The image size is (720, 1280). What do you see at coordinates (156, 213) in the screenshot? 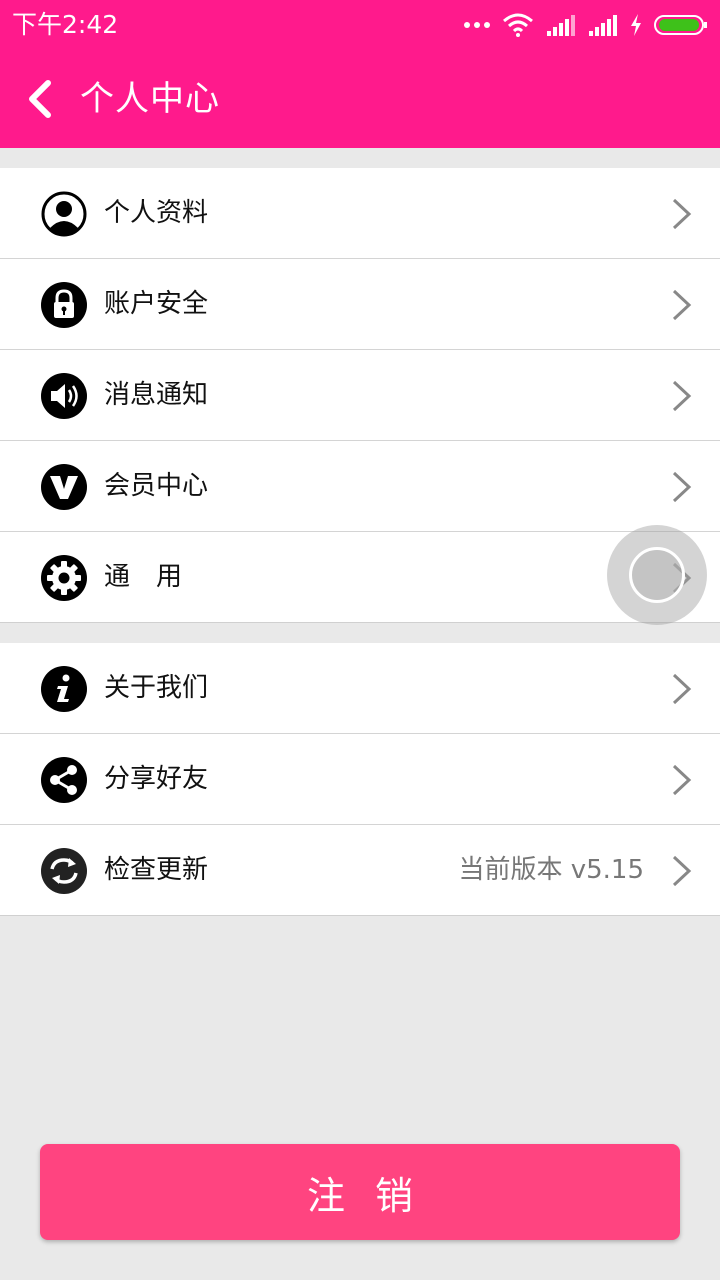
I see `menu-label: 个人资料` at bounding box center [156, 213].